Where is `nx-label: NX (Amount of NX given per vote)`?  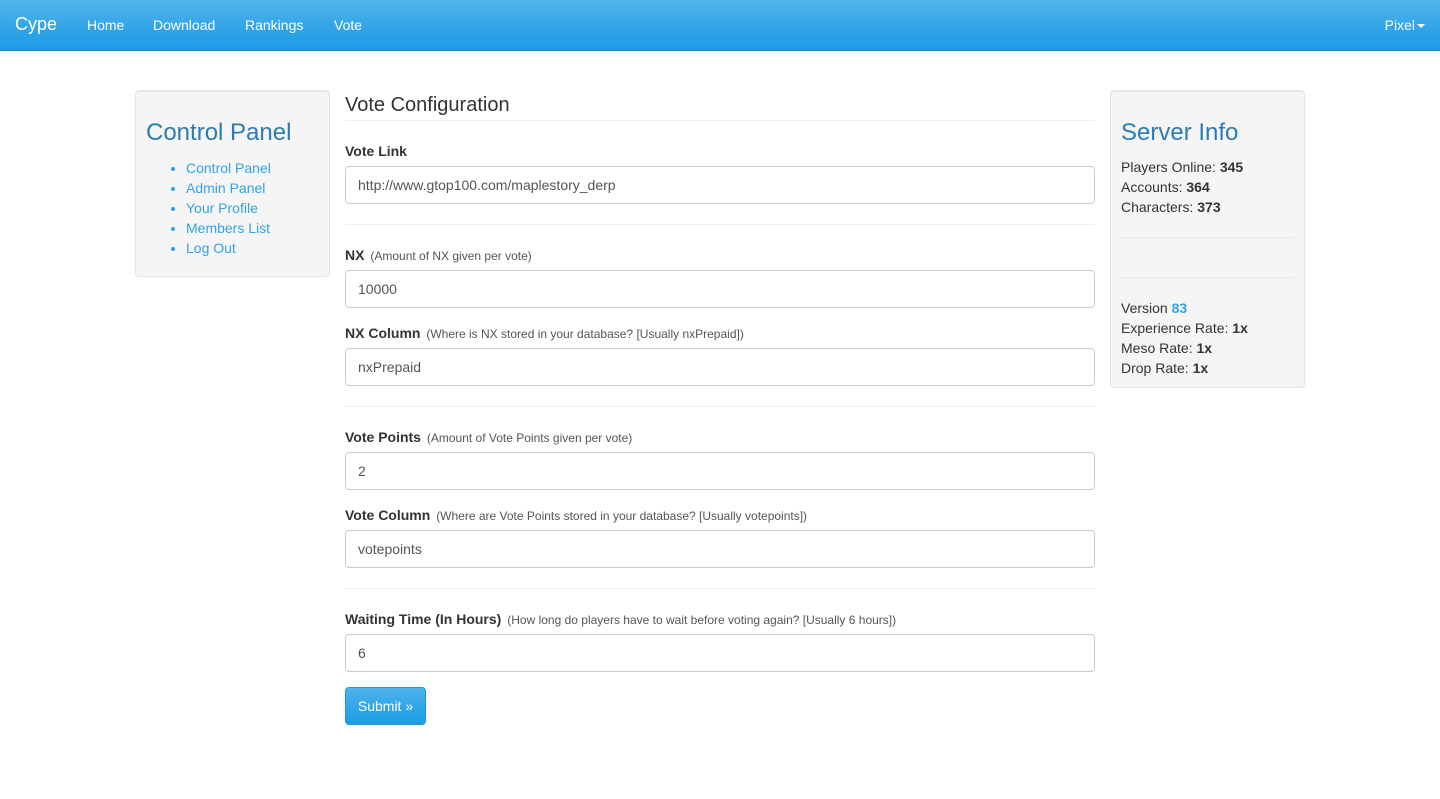 nx-label: NX (Amount of NX given per vote) is located at coordinates (438, 255).